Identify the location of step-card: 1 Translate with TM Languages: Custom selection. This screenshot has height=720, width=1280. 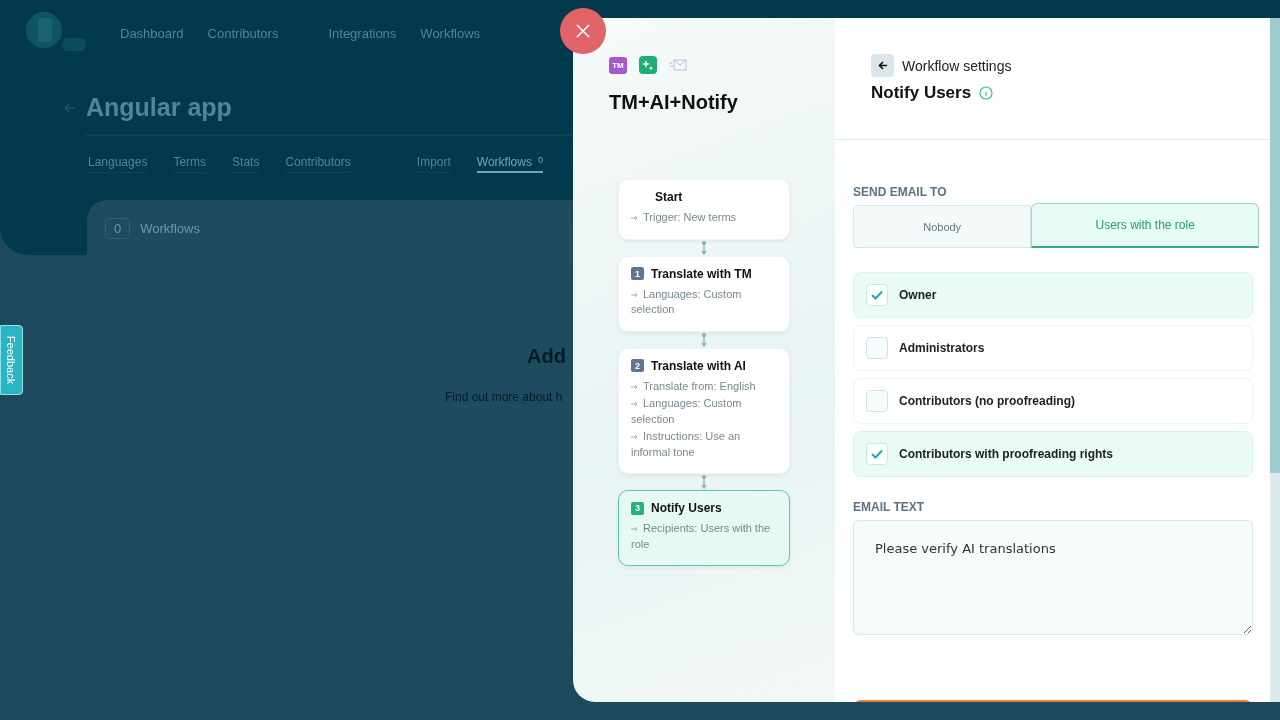
(704, 293).